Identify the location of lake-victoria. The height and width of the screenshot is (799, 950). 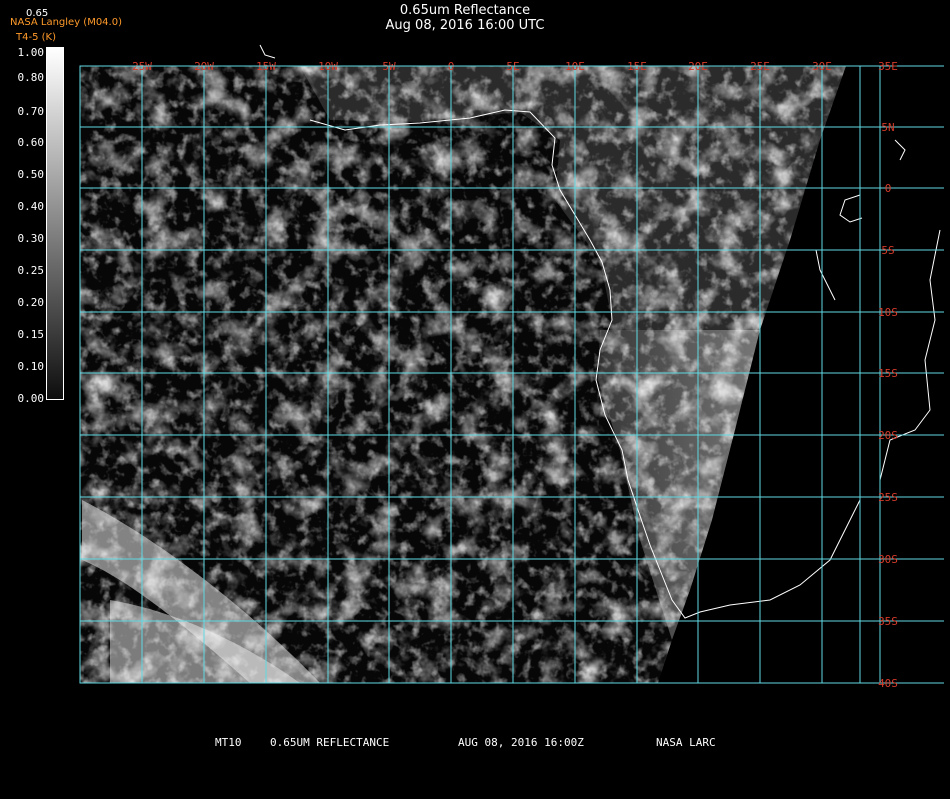
(851, 208).